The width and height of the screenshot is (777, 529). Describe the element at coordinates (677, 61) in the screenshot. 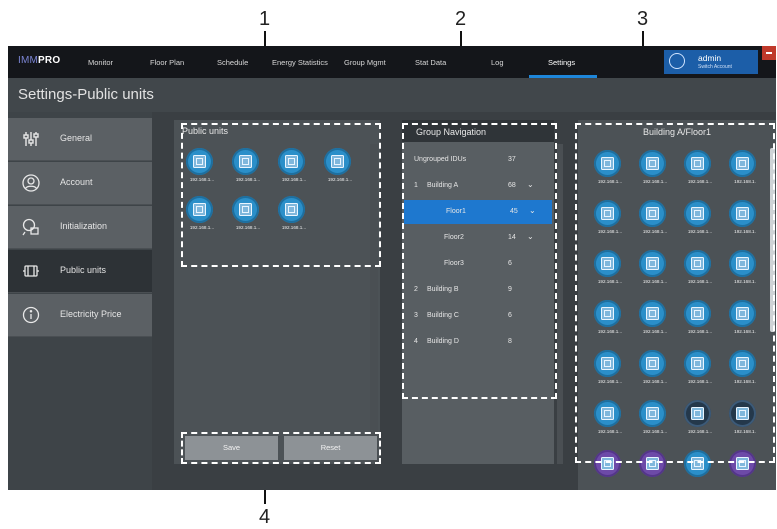

I see `avatar-icon` at that location.